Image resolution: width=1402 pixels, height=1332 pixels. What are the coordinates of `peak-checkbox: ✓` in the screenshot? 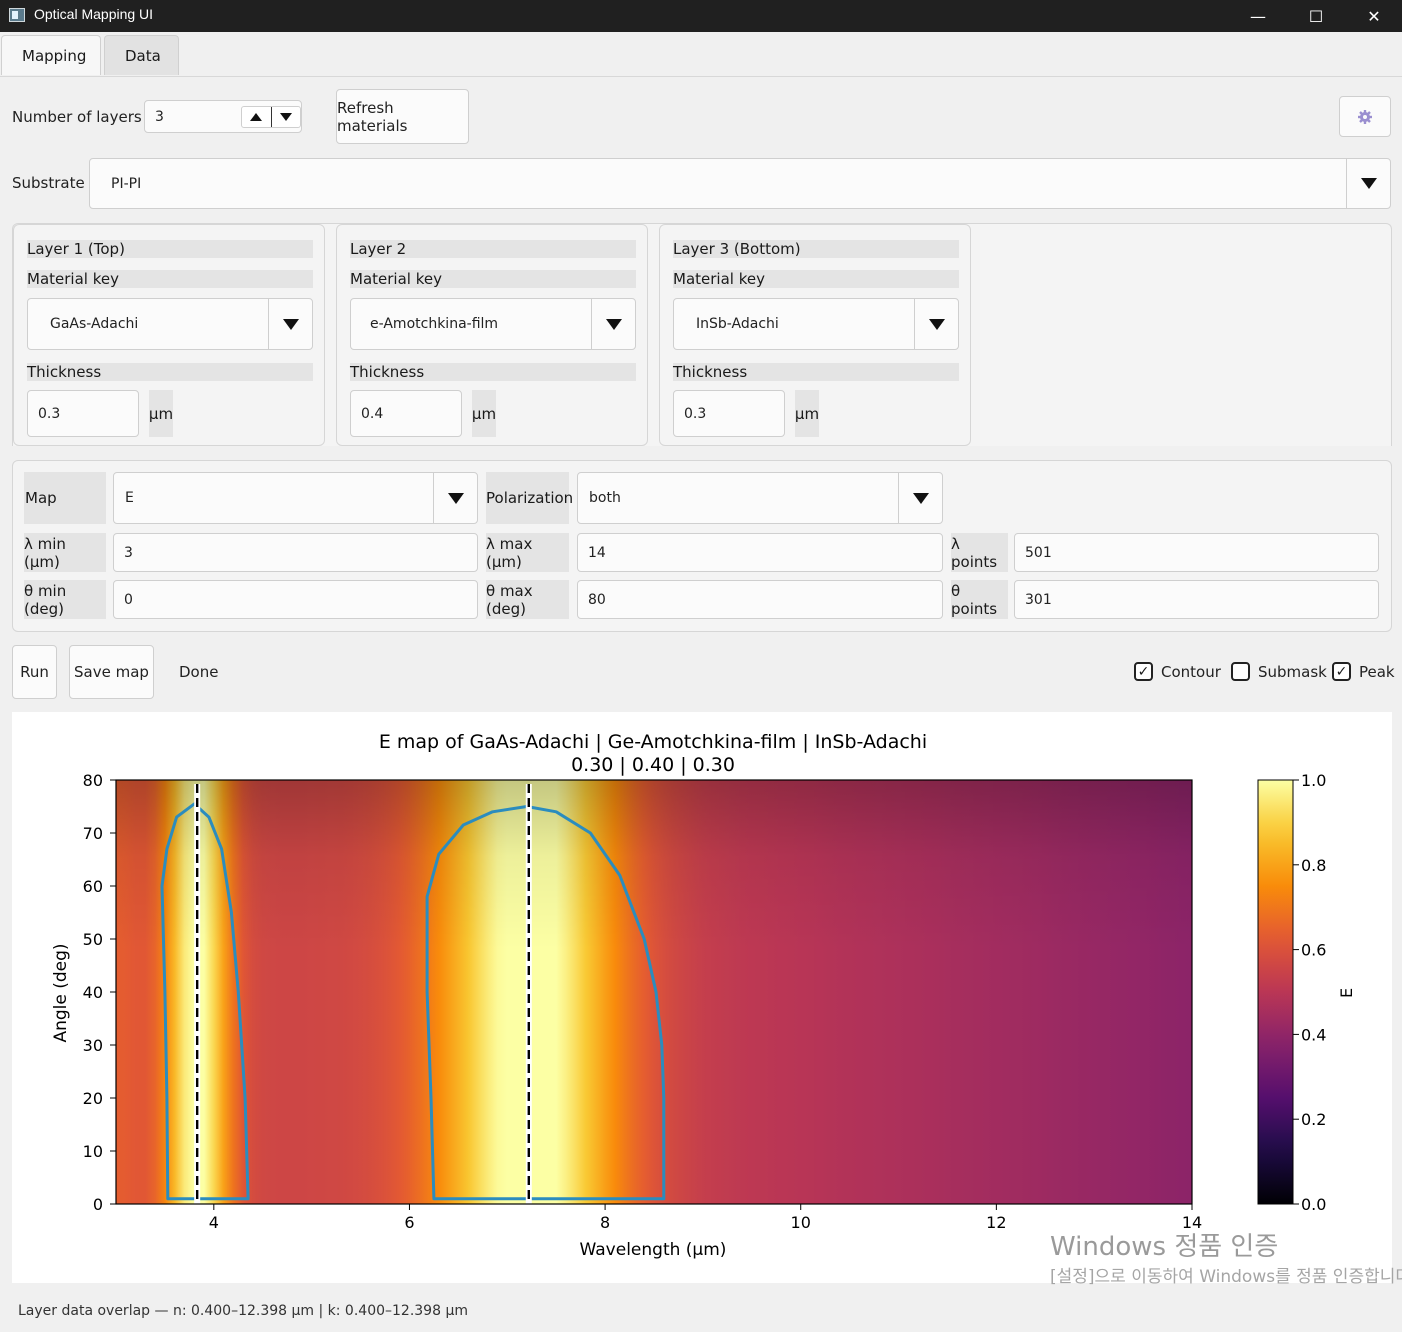 It's located at (1341, 671).